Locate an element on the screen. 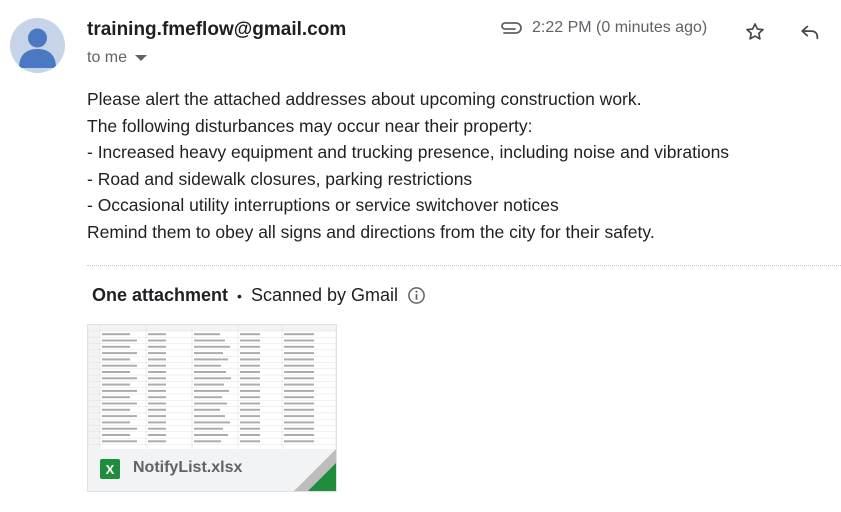  info-icon is located at coordinates (416, 295).